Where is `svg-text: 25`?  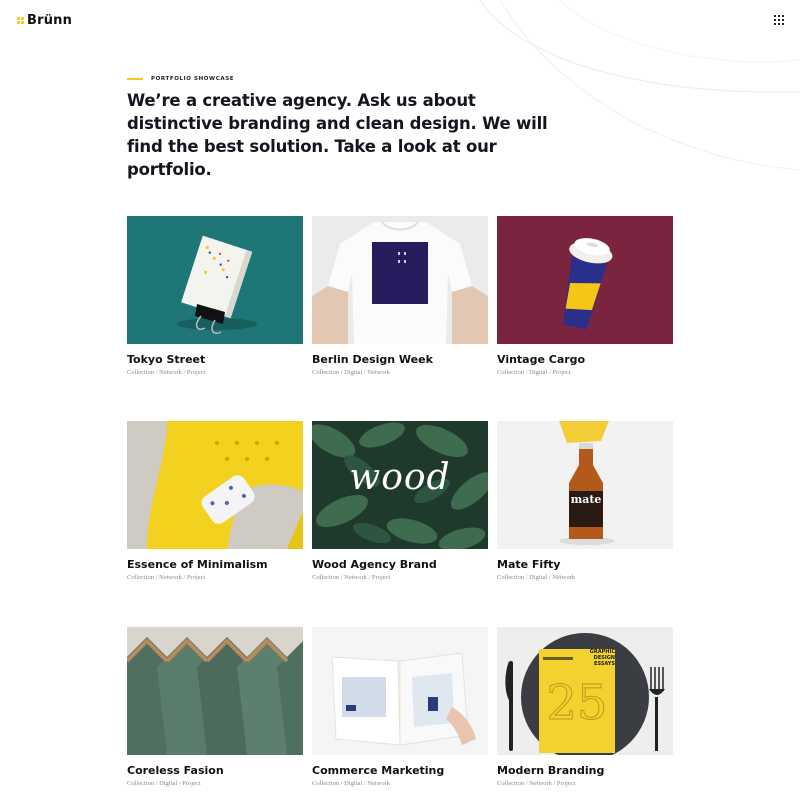 svg-text: 25 is located at coordinates (576, 703).